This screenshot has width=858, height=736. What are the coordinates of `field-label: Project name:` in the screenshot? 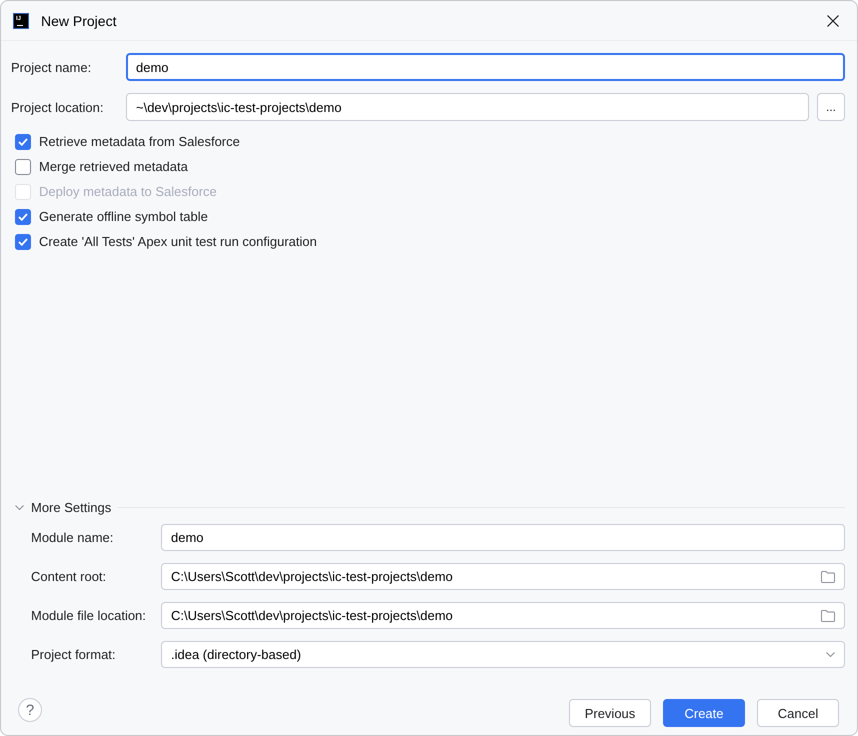 It's located at (51, 67).